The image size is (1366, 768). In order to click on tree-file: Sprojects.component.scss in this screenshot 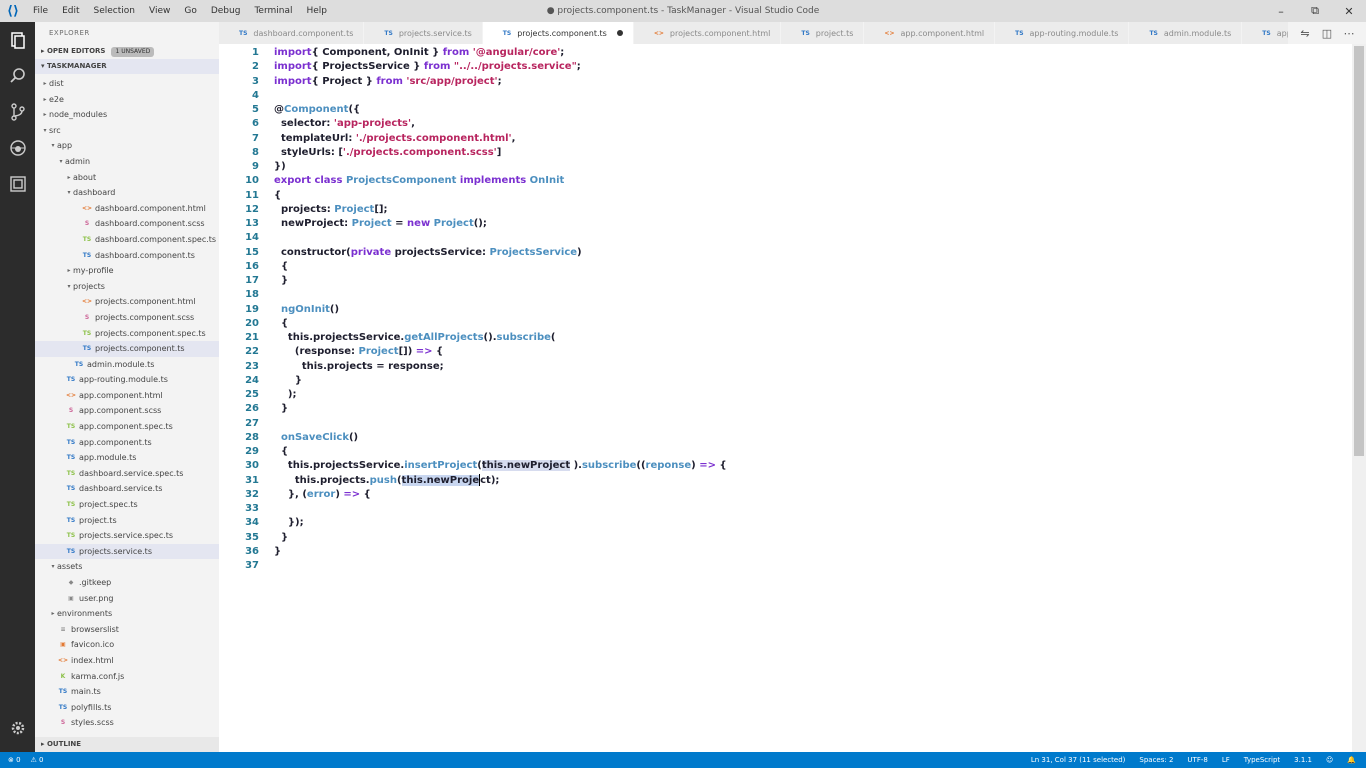, I will do `click(127, 318)`.